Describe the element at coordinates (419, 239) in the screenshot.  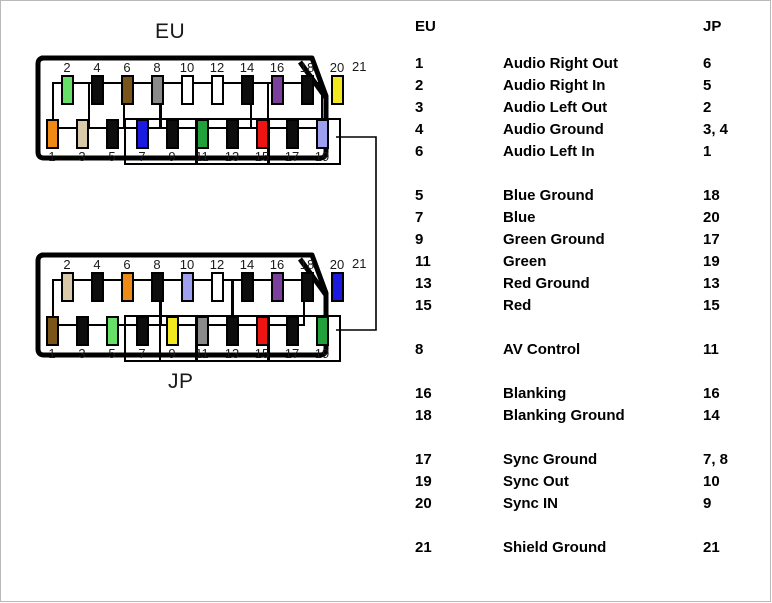
I see `cell-eu-pin: 9` at that location.